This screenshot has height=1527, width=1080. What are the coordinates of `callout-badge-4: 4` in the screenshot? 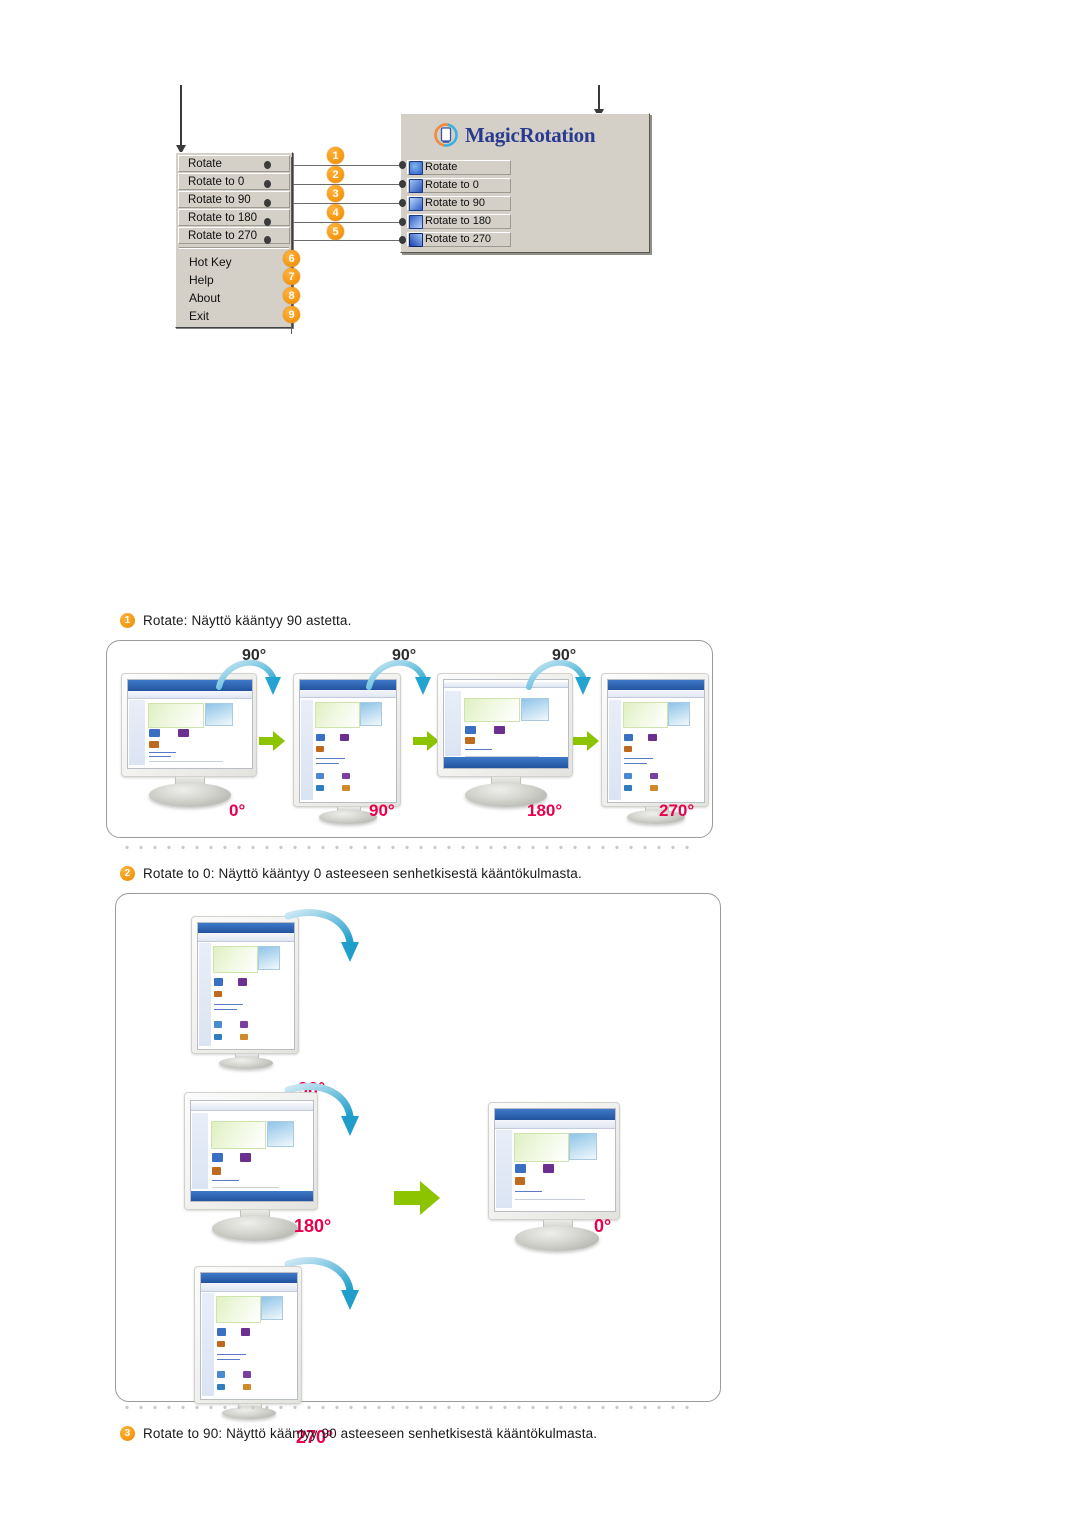 It's located at (335, 212).